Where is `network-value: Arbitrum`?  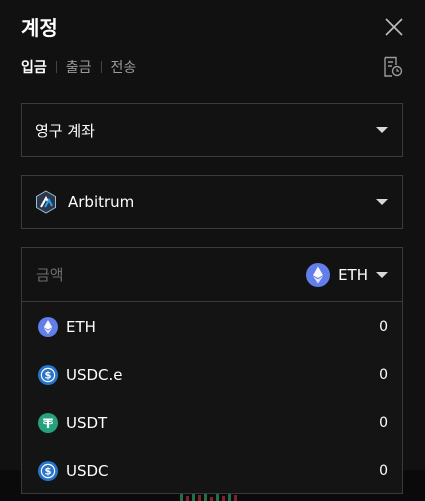 network-value: Arbitrum is located at coordinates (101, 202).